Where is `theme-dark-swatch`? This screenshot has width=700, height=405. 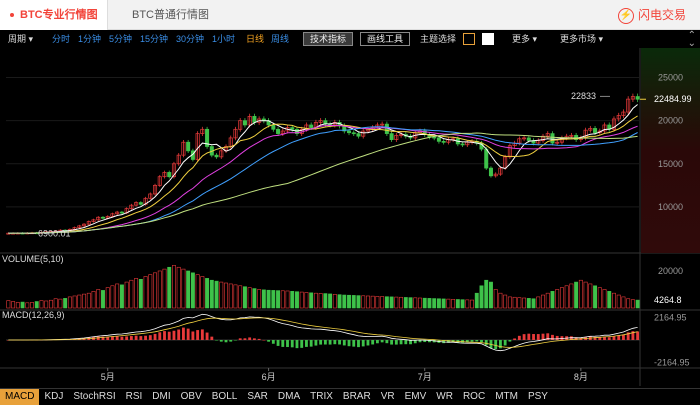
theme-dark-swatch is located at coordinates (469, 39).